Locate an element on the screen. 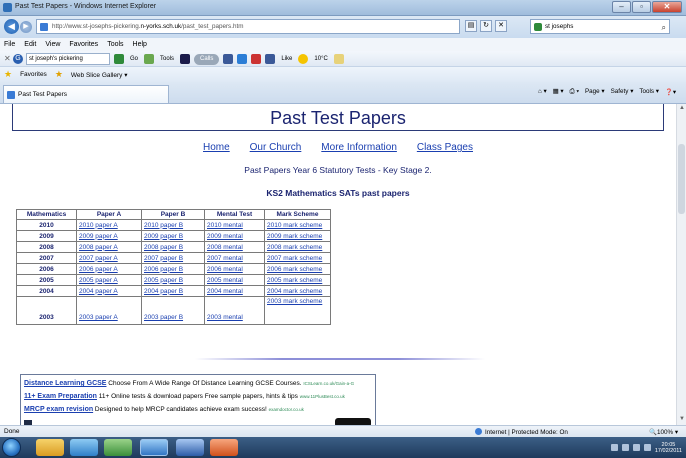 This screenshot has height=458, width=686. scroll-down-icon: ▼ is located at coordinates (682, 420).